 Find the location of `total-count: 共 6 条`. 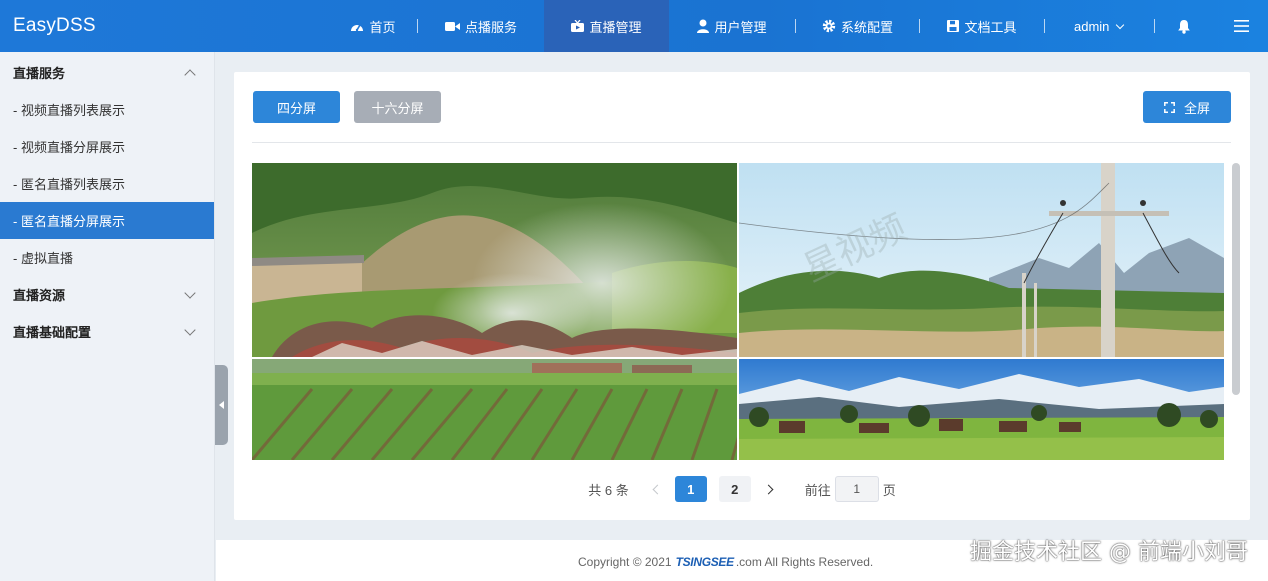

total-count: 共 6 条 is located at coordinates (608, 490).